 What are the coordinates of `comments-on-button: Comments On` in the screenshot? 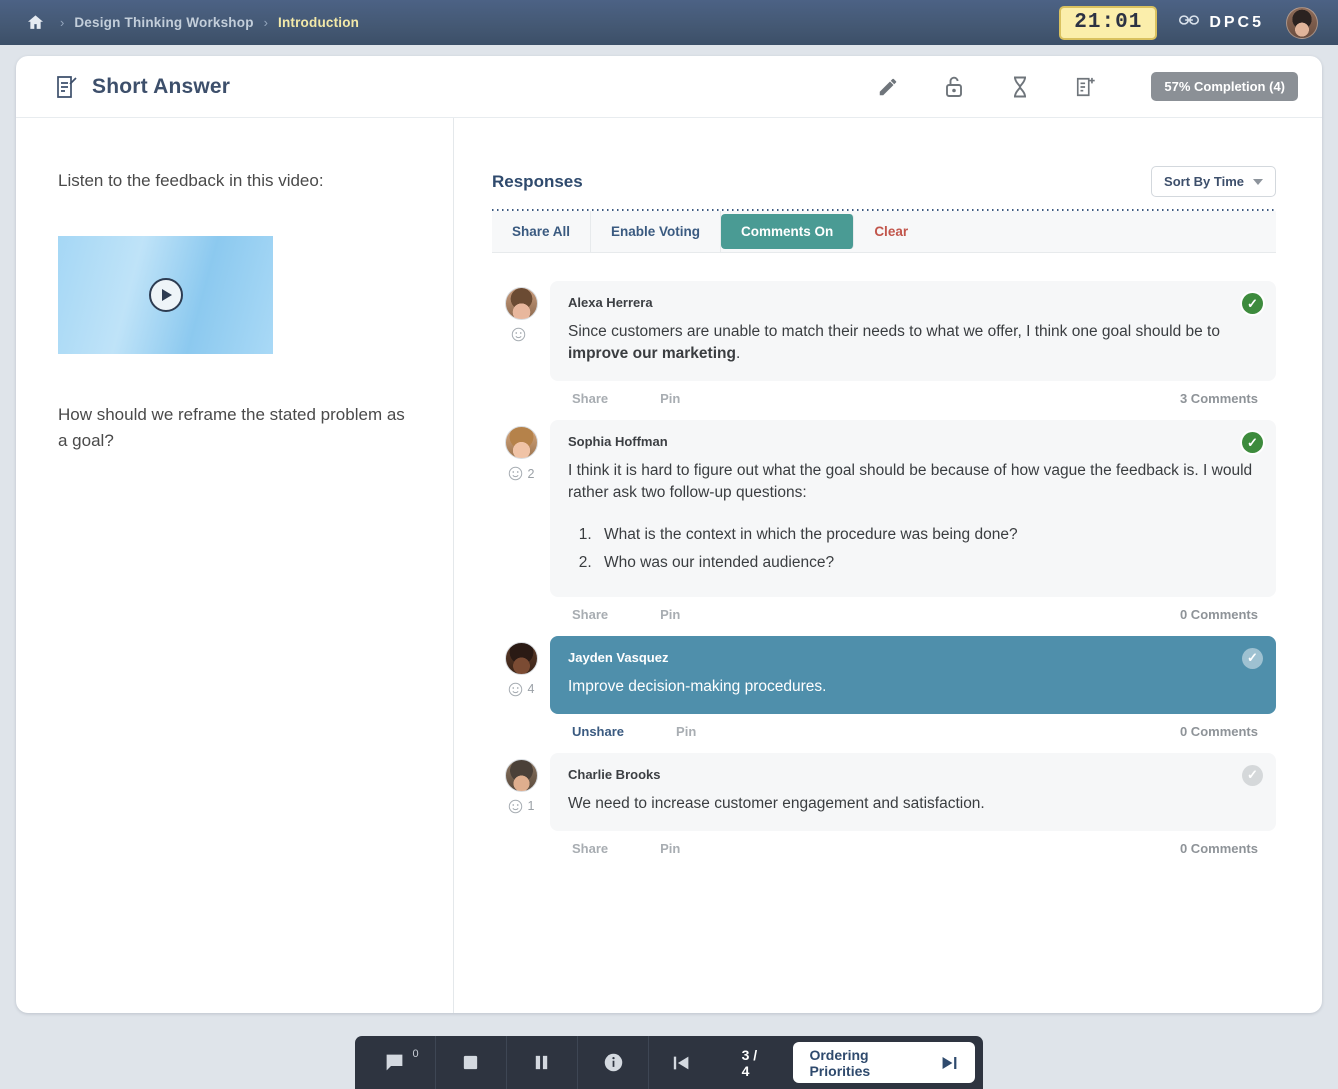 It's located at (788, 231).